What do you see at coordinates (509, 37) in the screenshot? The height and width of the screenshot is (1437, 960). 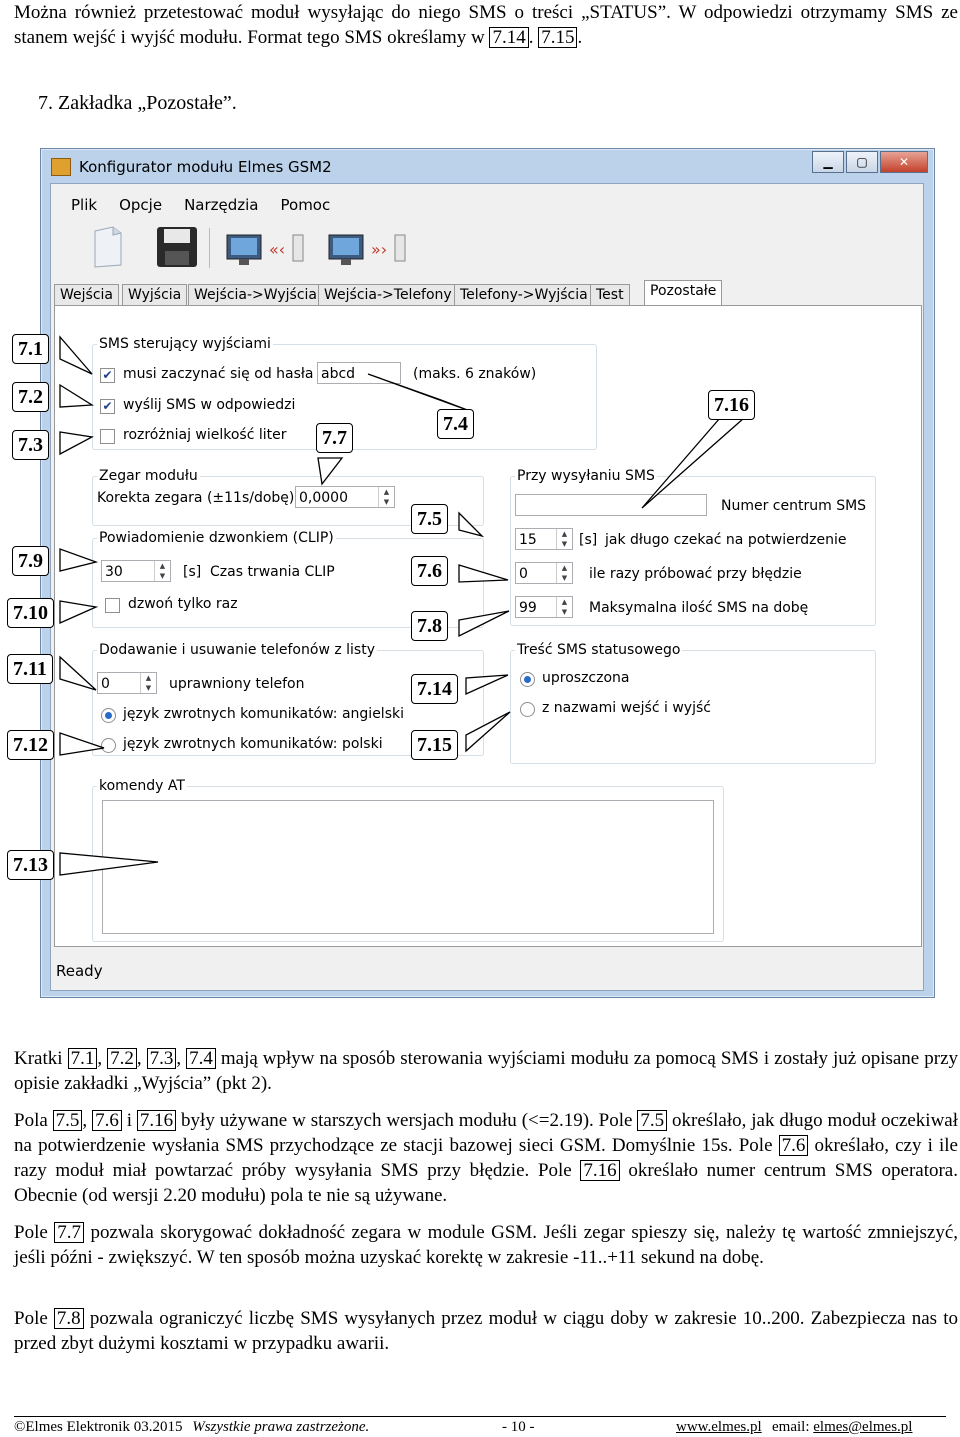 I see `ref-box: 7.14` at bounding box center [509, 37].